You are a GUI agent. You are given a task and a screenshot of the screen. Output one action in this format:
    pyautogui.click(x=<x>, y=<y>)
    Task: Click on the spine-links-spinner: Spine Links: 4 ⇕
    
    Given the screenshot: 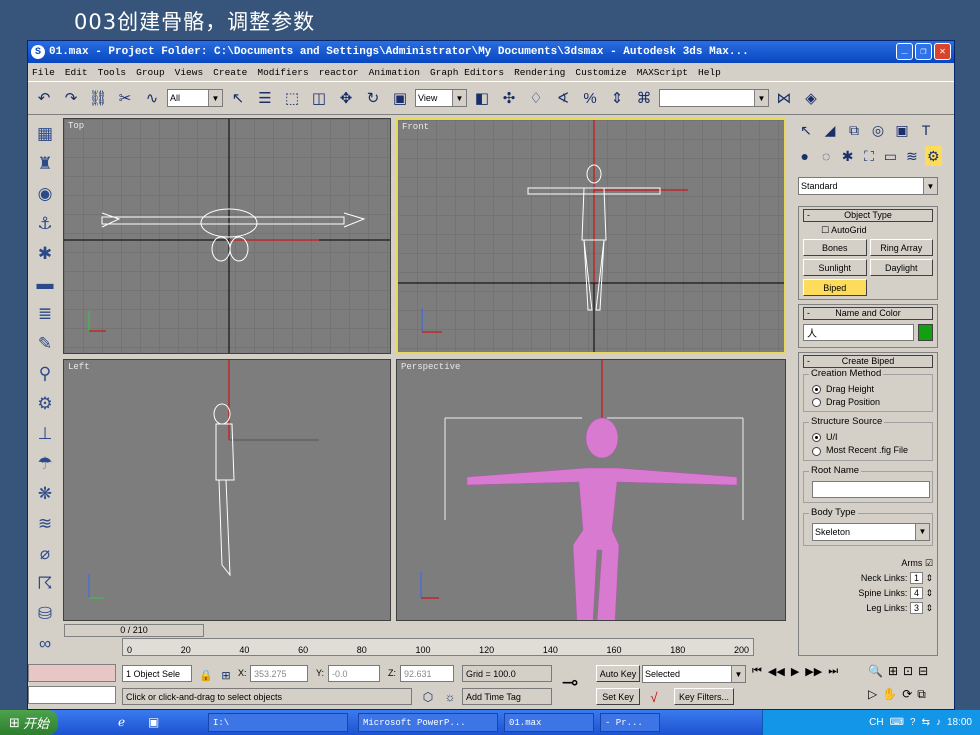 What is the action you would take?
    pyautogui.click(x=868, y=592)
    